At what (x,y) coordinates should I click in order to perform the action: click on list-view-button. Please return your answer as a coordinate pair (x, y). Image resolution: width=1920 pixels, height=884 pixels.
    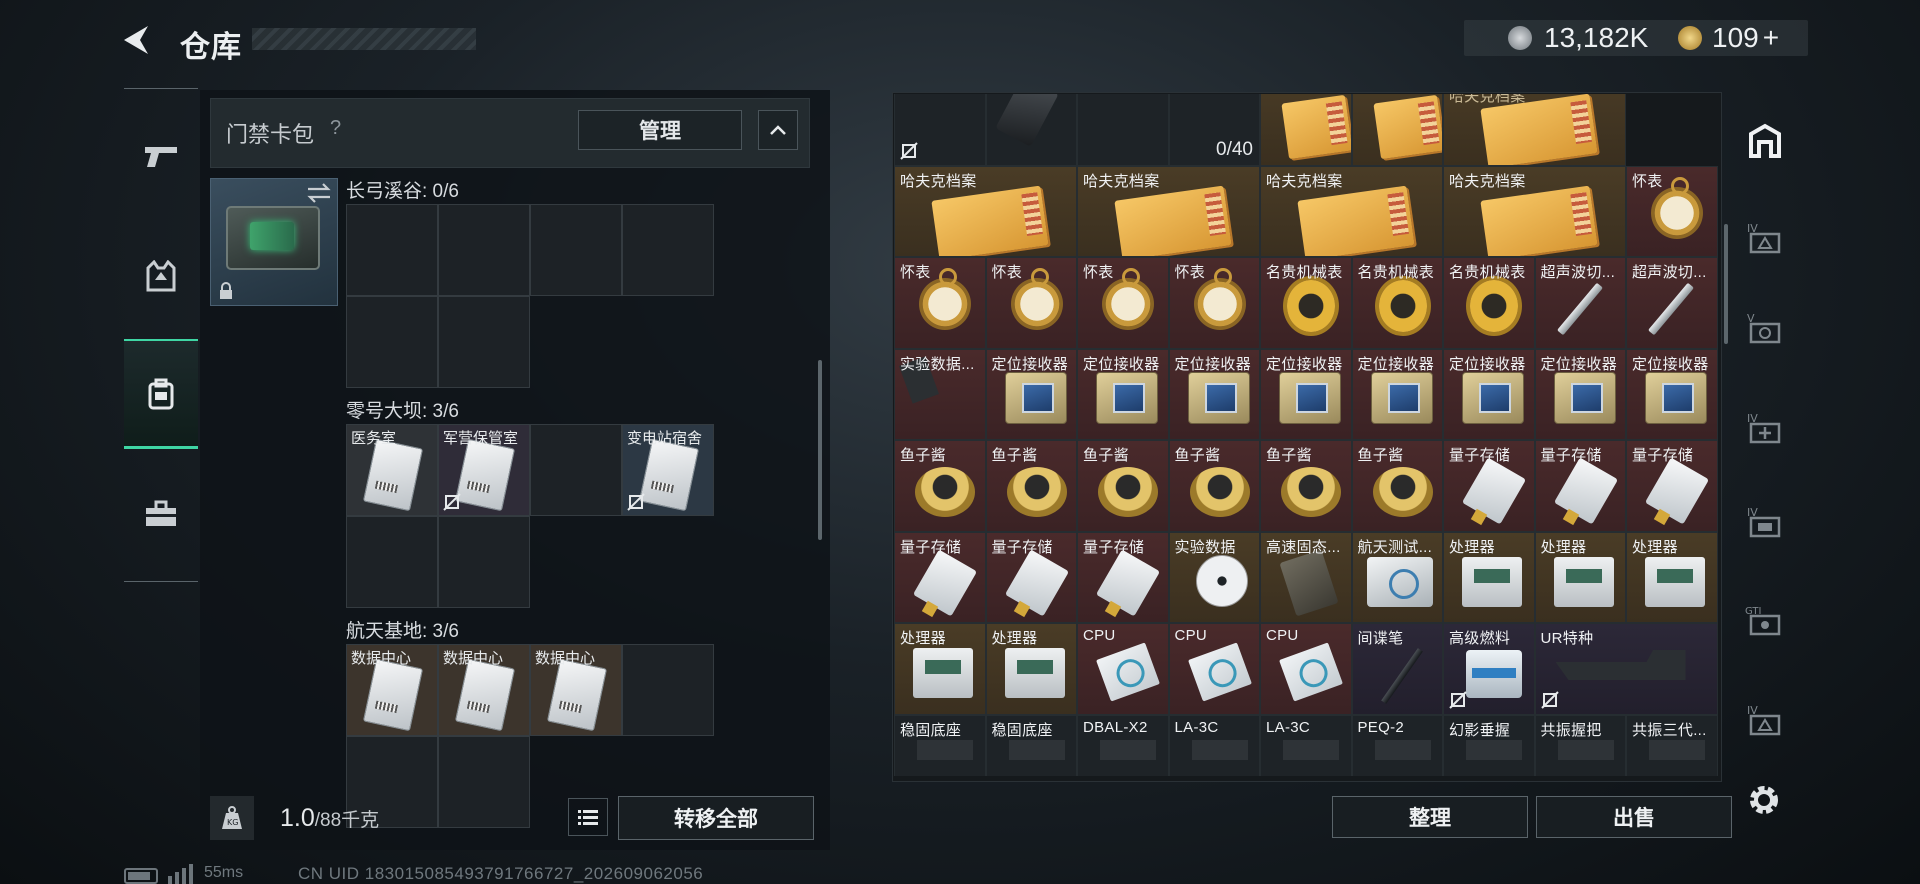
    Looking at the image, I should click on (588, 817).